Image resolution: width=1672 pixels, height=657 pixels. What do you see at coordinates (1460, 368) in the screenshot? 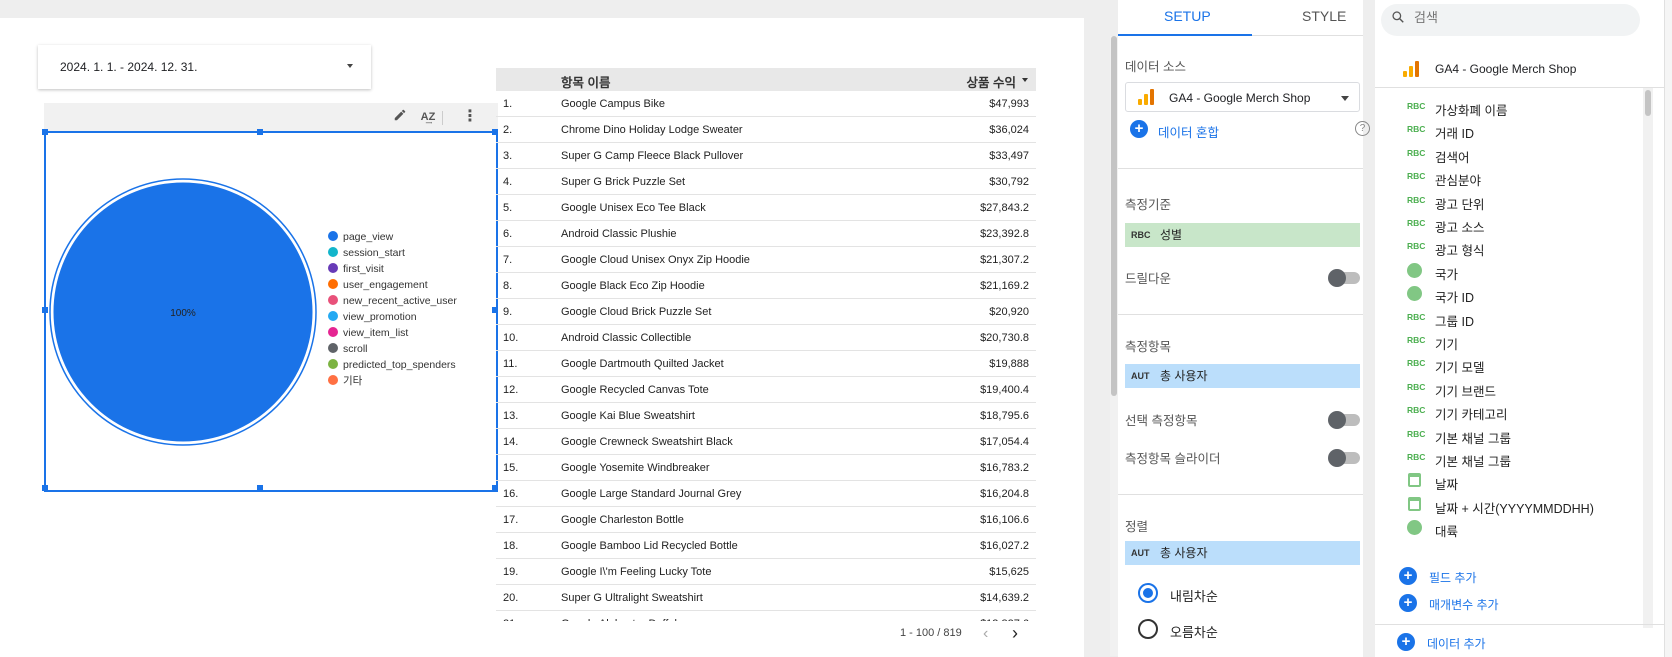
I see `field-name: 기기 모델` at bounding box center [1460, 368].